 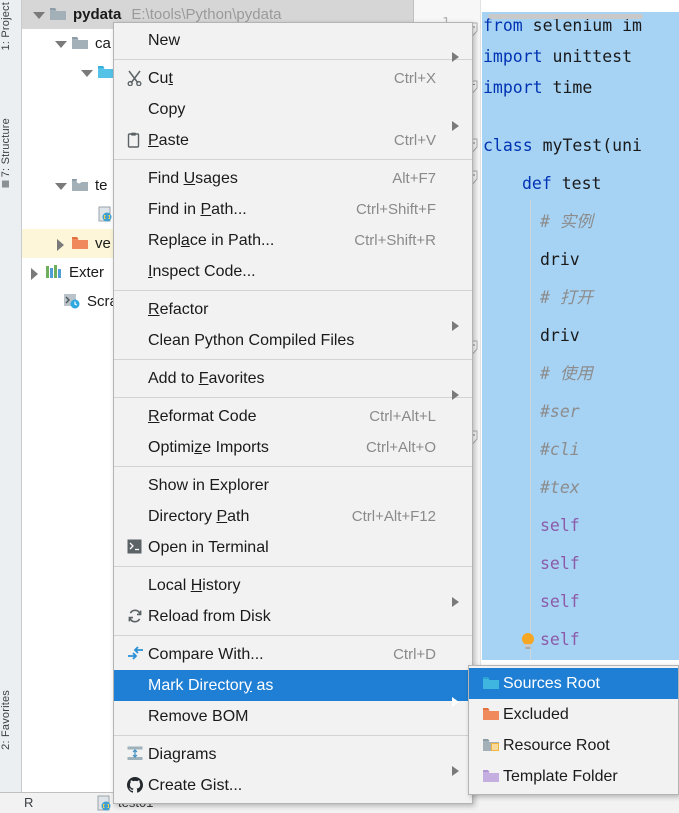 What do you see at coordinates (131, 785) in the screenshot?
I see `github-icon` at bounding box center [131, 785].